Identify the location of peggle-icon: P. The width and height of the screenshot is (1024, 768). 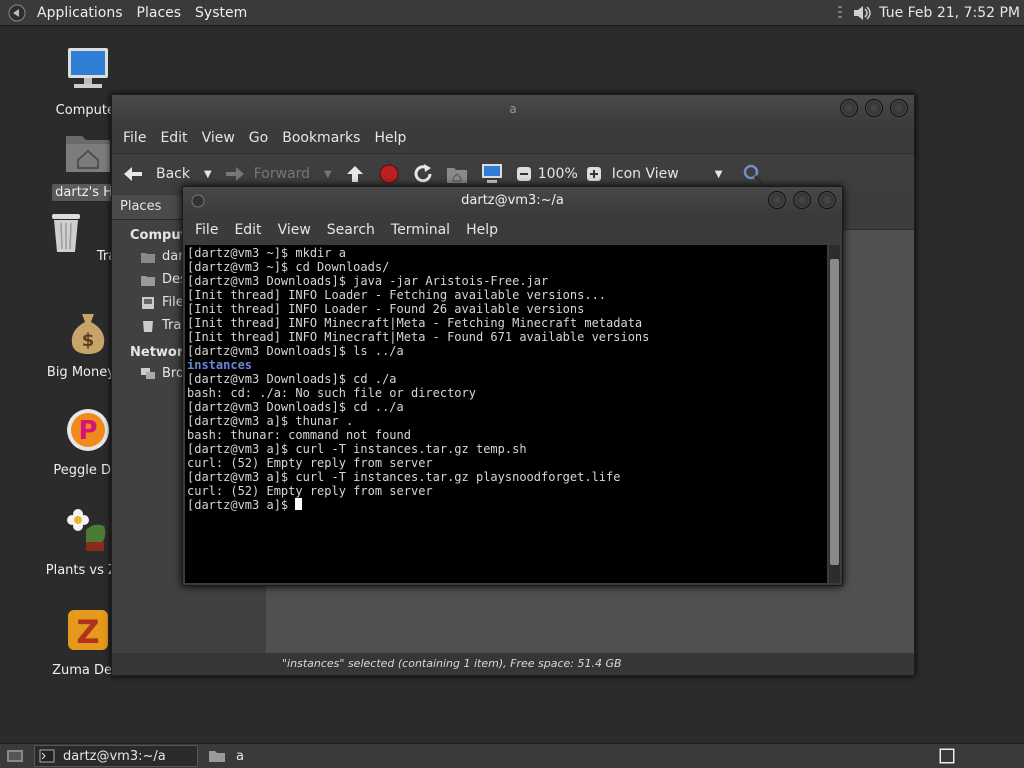
(88, 430).